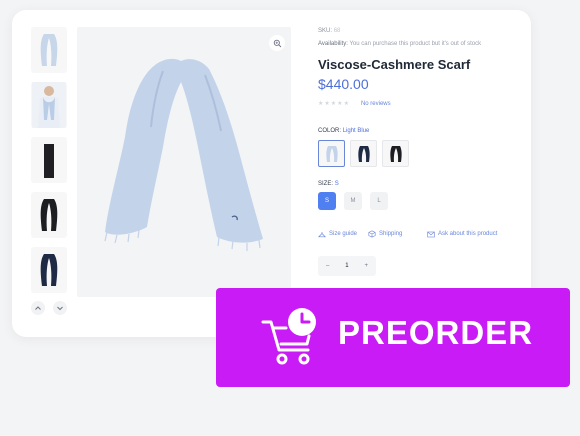 The width and height of the screenshot is (580, 436). I want to click on zoom-icon, so click(277, 43).